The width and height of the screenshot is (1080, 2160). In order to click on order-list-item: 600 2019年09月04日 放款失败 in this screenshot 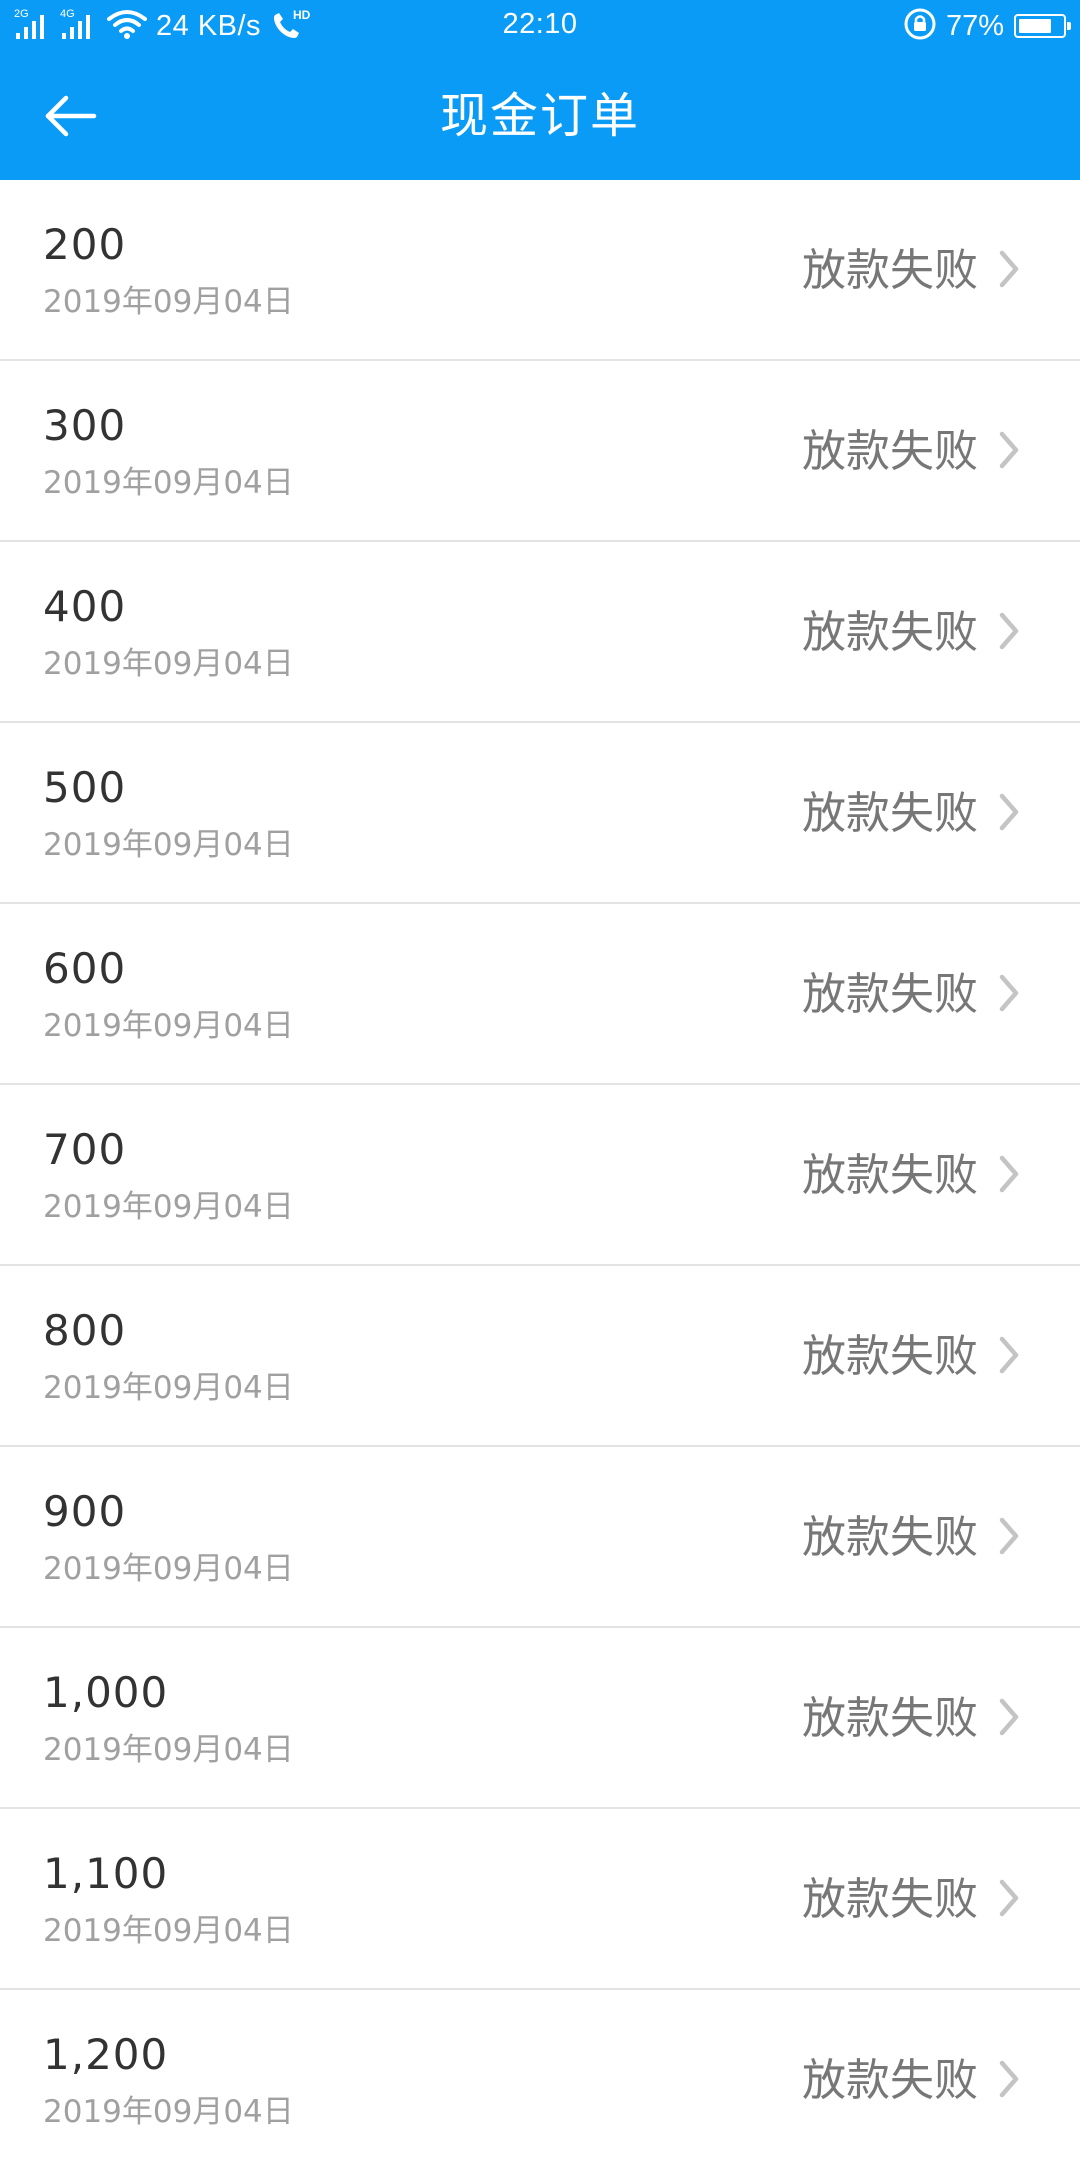, I will do `click(540, 994)`.